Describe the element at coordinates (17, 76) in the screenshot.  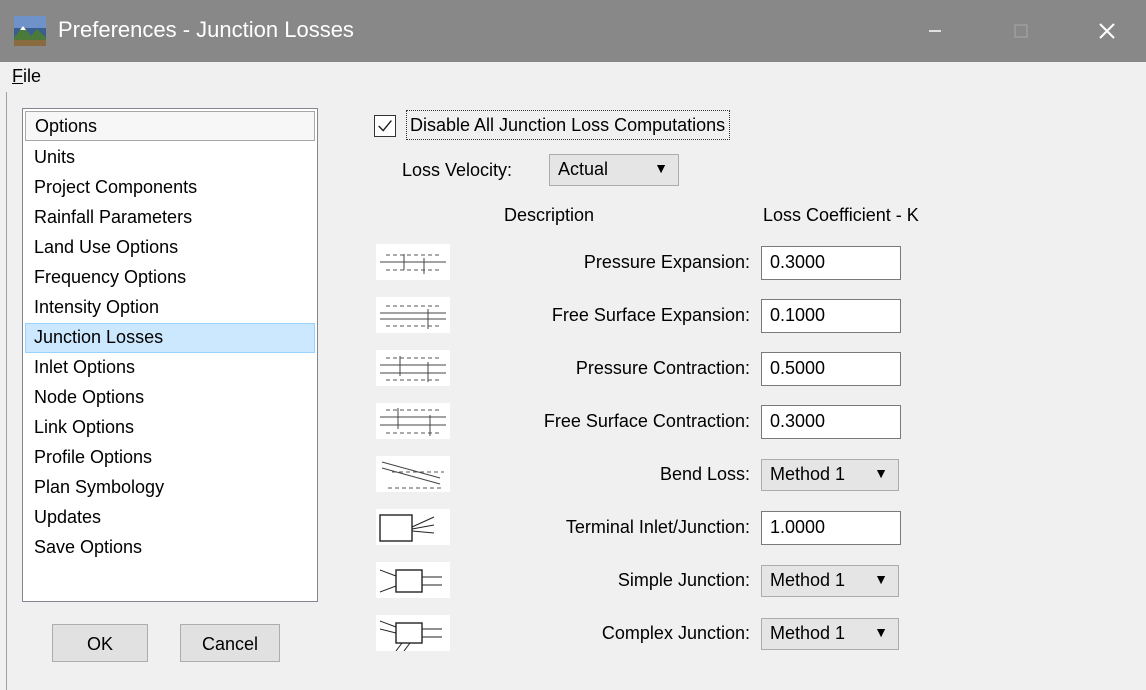
I see `menu-file-mnemonic: F` at that location.